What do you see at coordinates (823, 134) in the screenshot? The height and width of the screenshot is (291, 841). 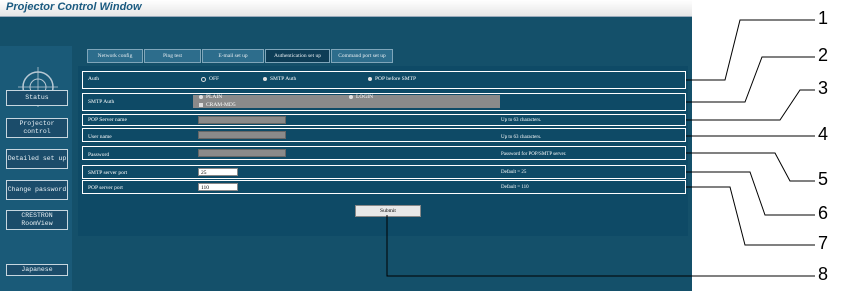 I see `callout-number: 4` at bounding box center [823, 134].